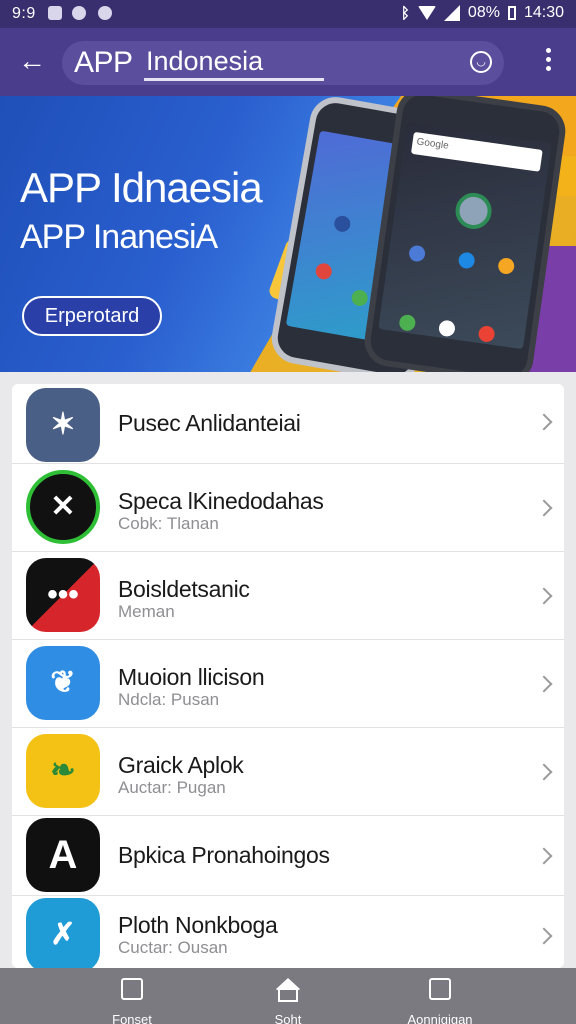  Describe the element at coordinates (288, 772) in the screenshot. I see `list-item: ❧ Graick Aplok Auctar: Pugan` at that location.